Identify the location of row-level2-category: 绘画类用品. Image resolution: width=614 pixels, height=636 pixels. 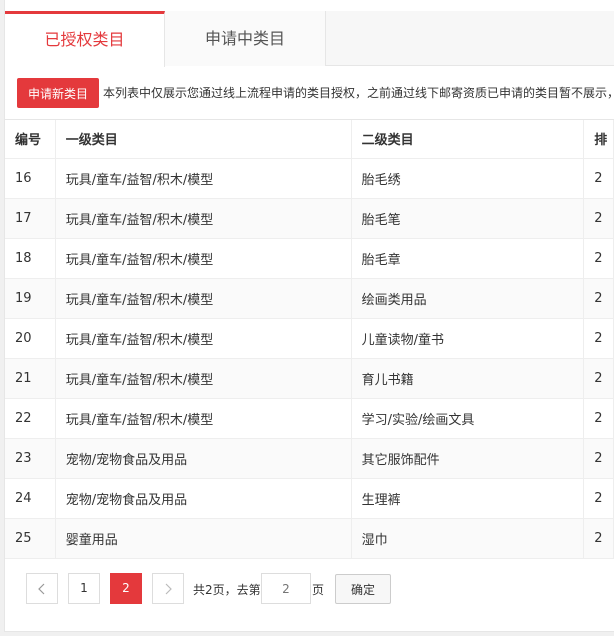
(468, 298).